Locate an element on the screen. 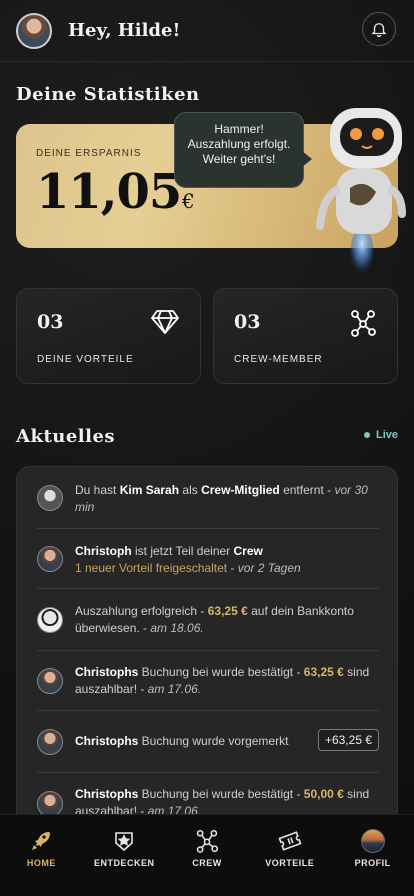  tab-home-label: HOME is located at coordinates (41, 863).